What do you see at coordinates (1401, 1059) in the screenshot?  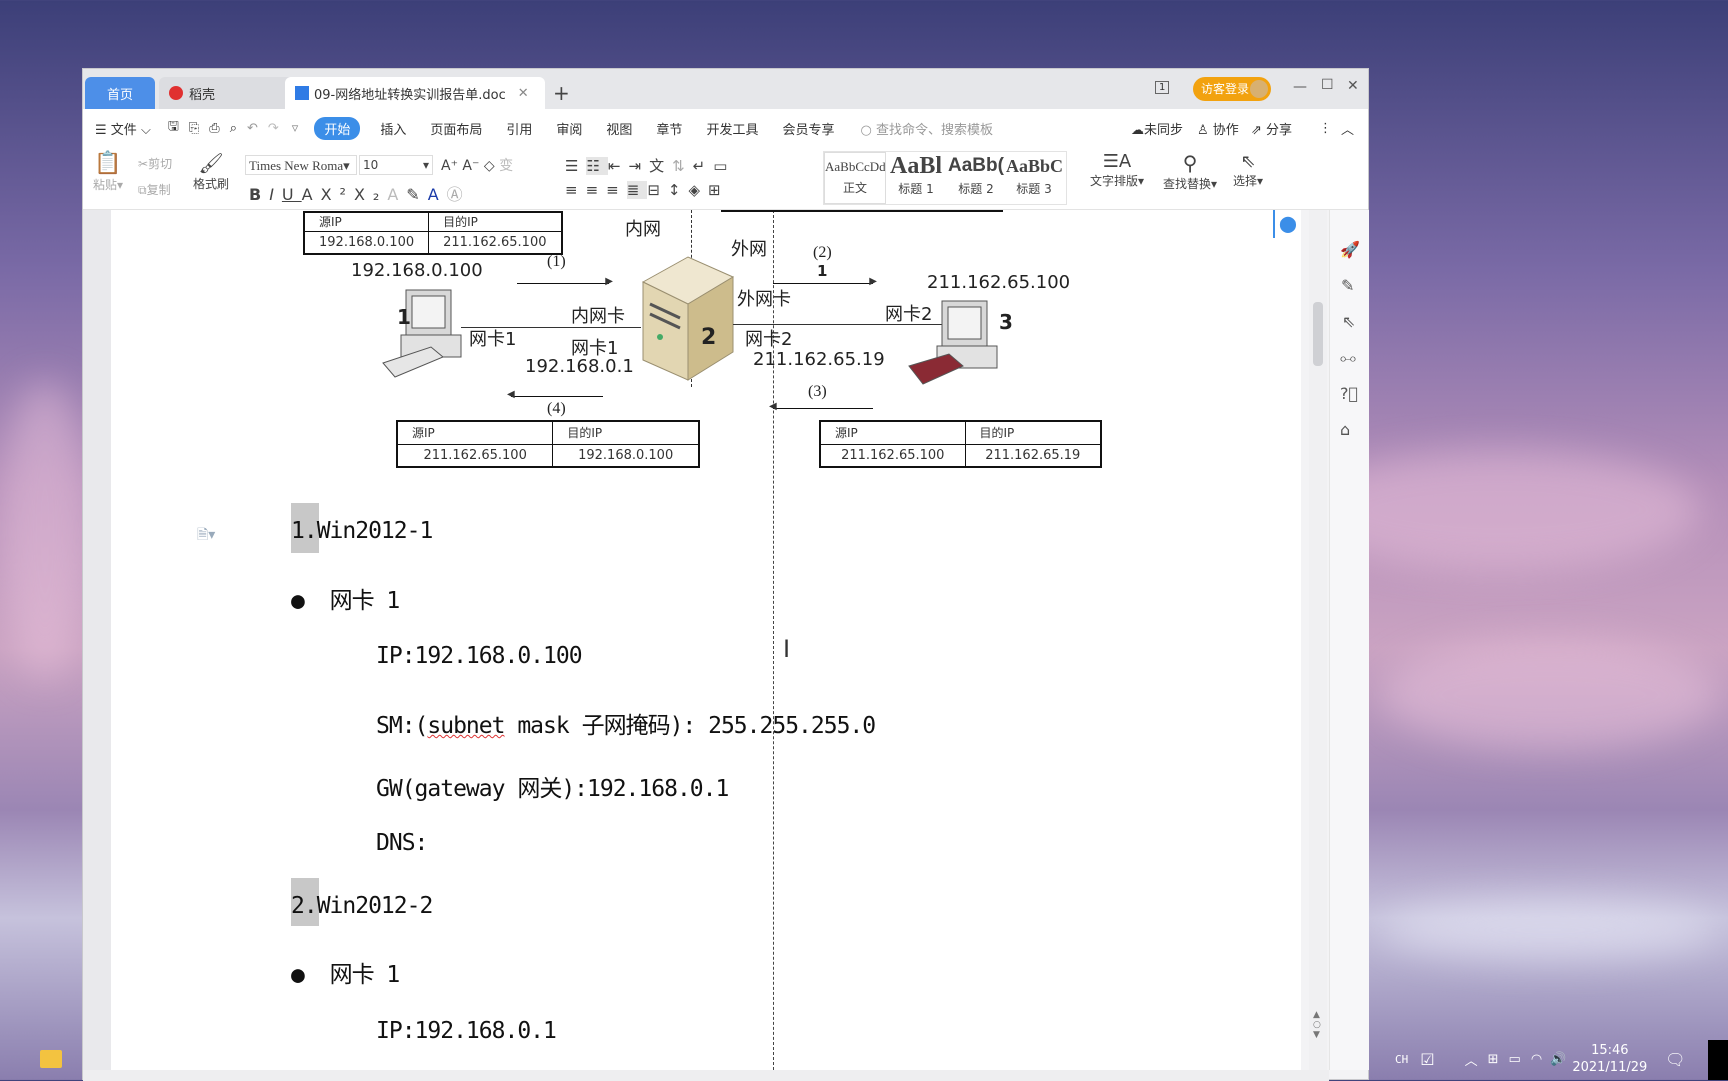 I see `ime-indicator: CH` at bounding box center [1401, 1059].